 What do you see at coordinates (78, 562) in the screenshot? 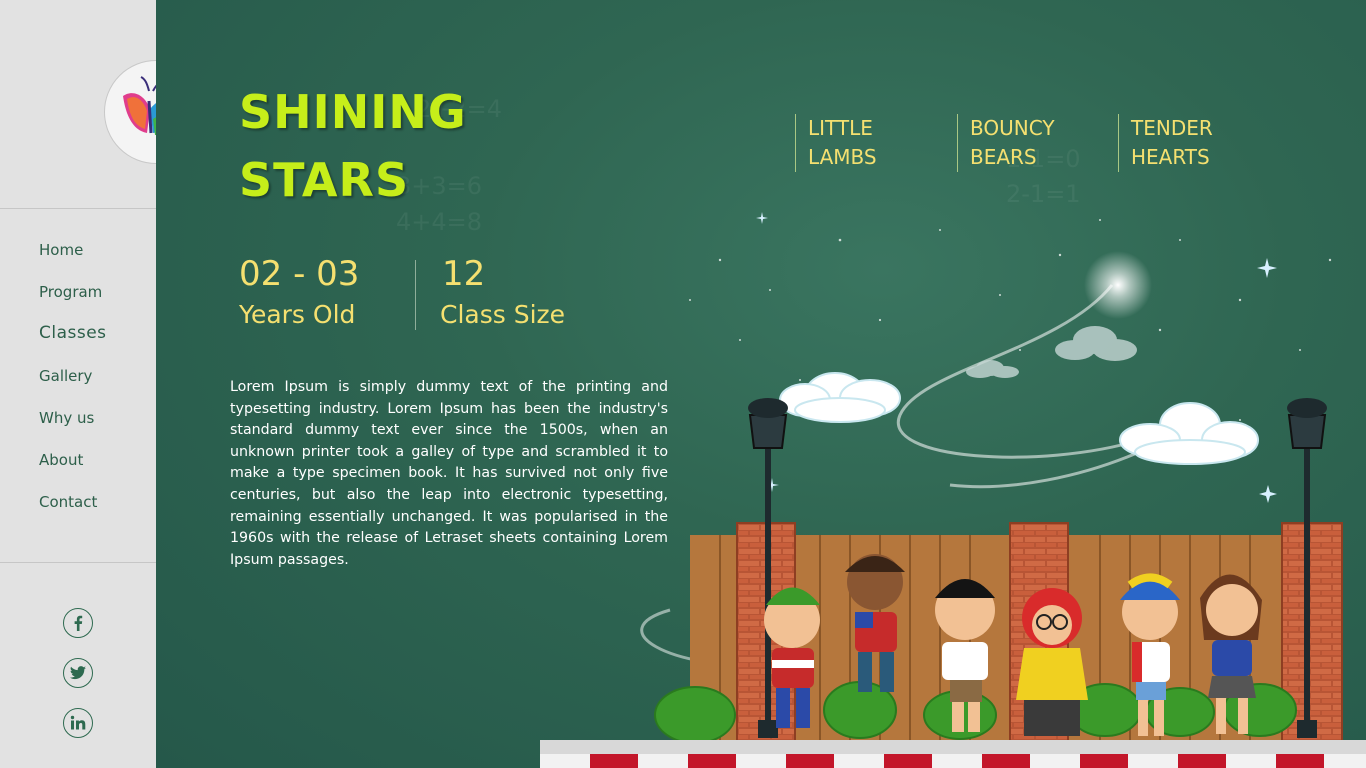
I see `sidebar-divider-bottom` at bounding box center [78, 562].